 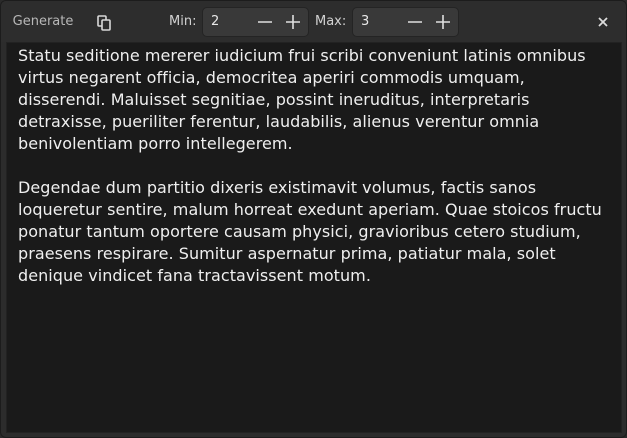 What do you see at coordinates (43, 22) in the screenshot?
I see `generate-button: Generate` at bounding box center [43, 22].